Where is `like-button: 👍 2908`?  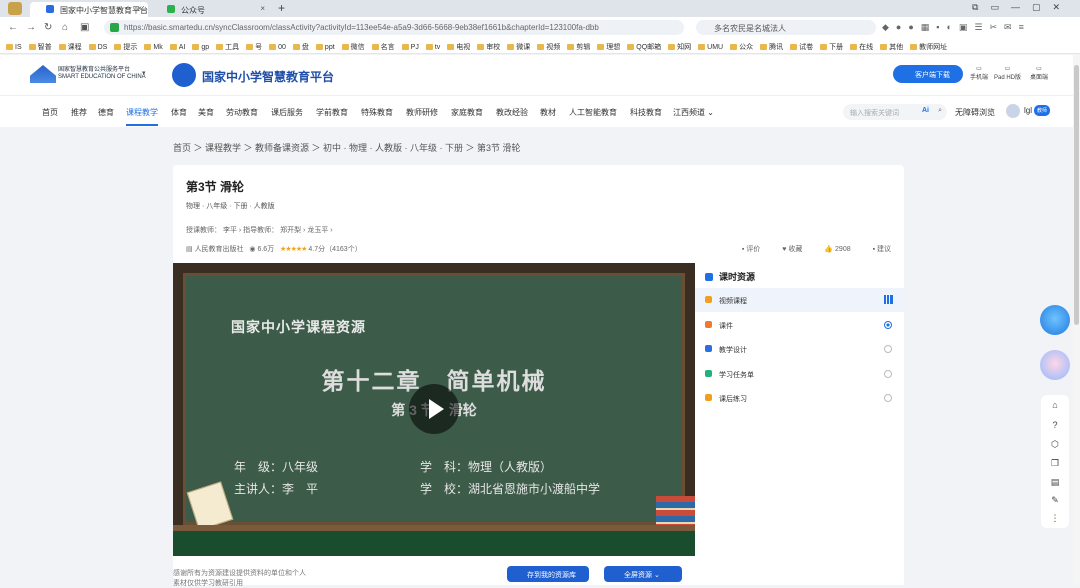 like-button: 👍 2908 is located at coordinates (837, 249).